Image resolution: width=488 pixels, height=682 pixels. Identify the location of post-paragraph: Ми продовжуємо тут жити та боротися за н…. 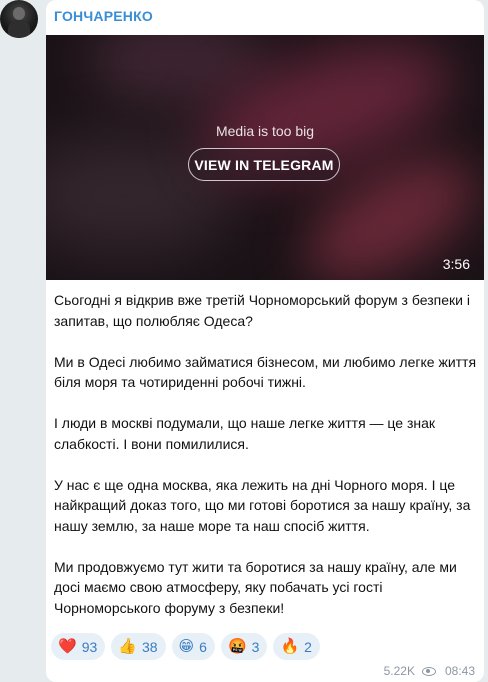
(255, 587).